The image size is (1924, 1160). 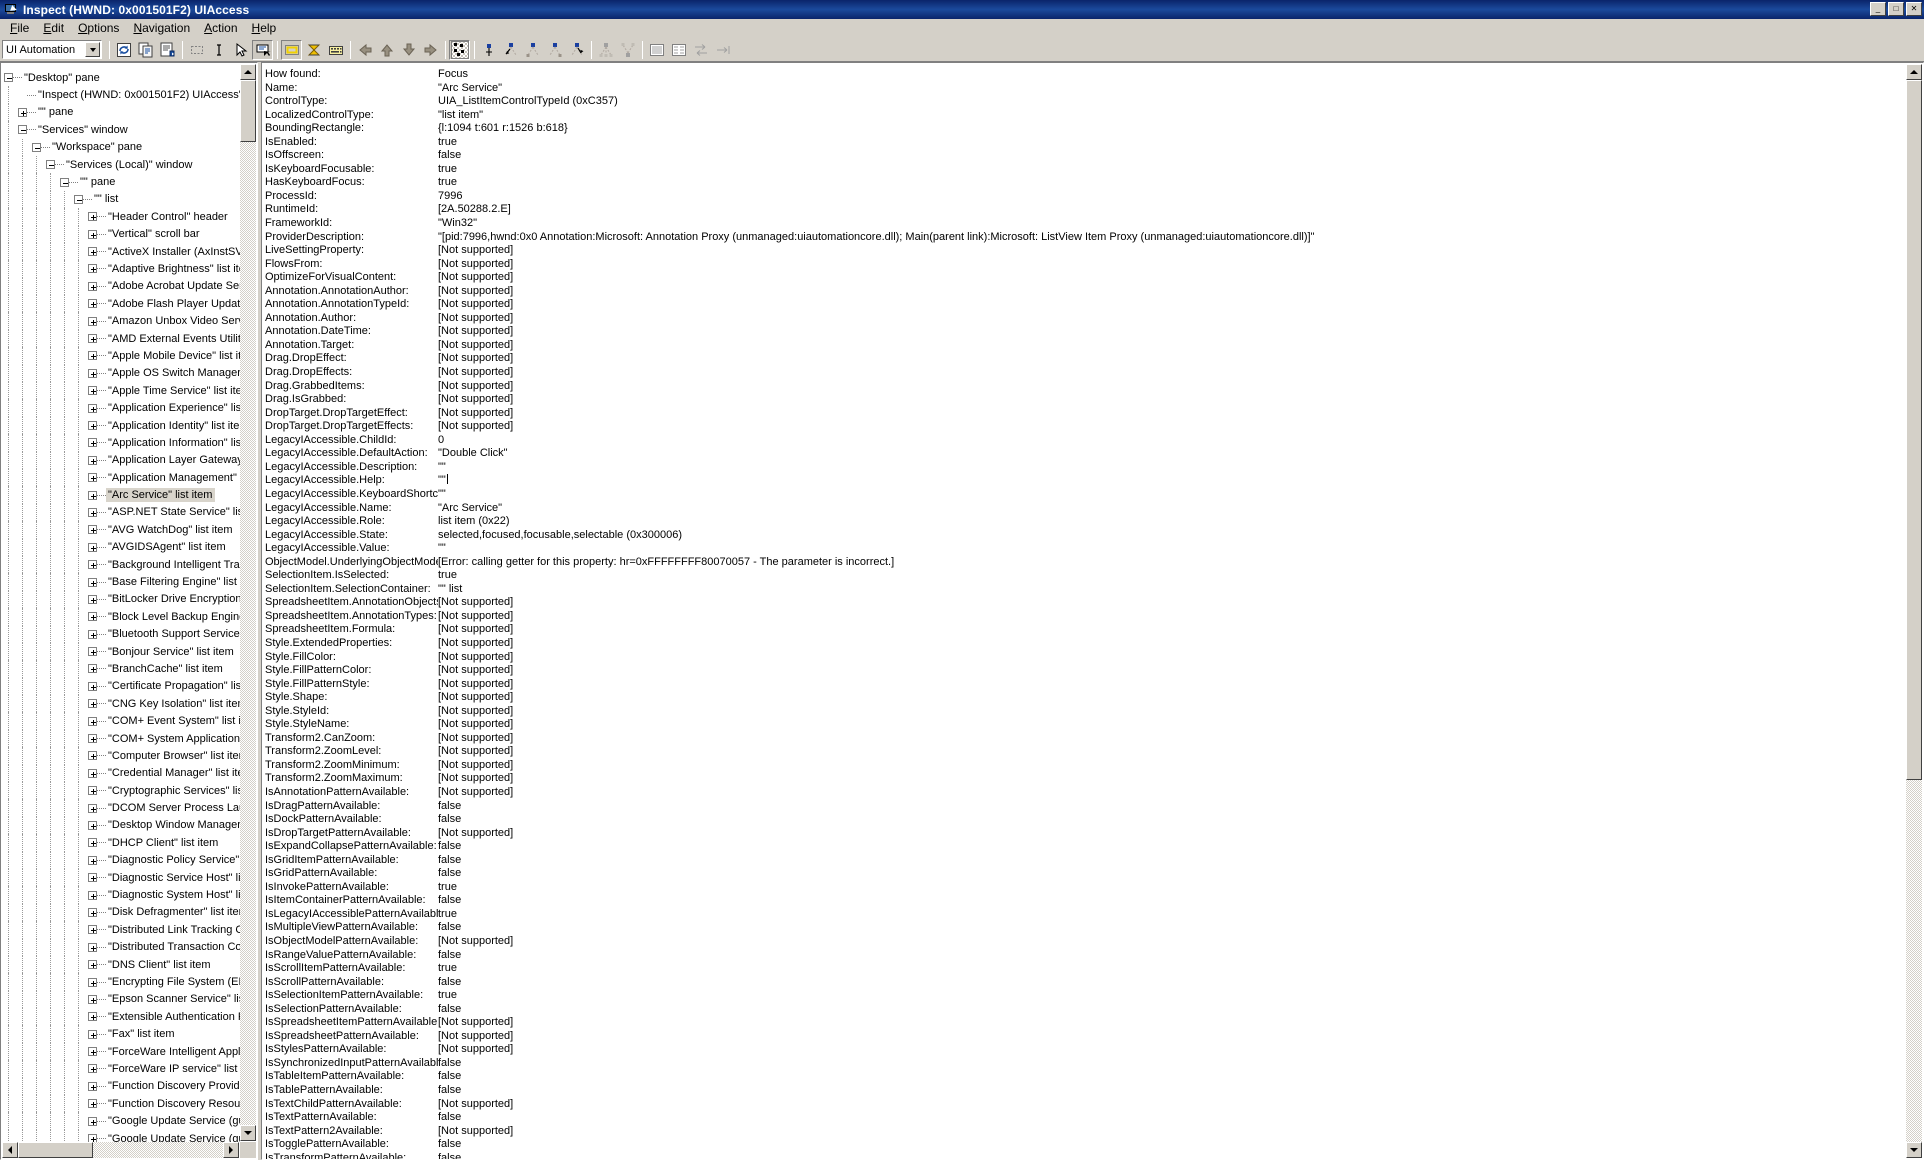 What do you see at coordinates (1085, 522) in the screenshot?
I see `property-row: LegacyIAccessible.Role: list item (0x22)` at bounding box center [1085, 522].